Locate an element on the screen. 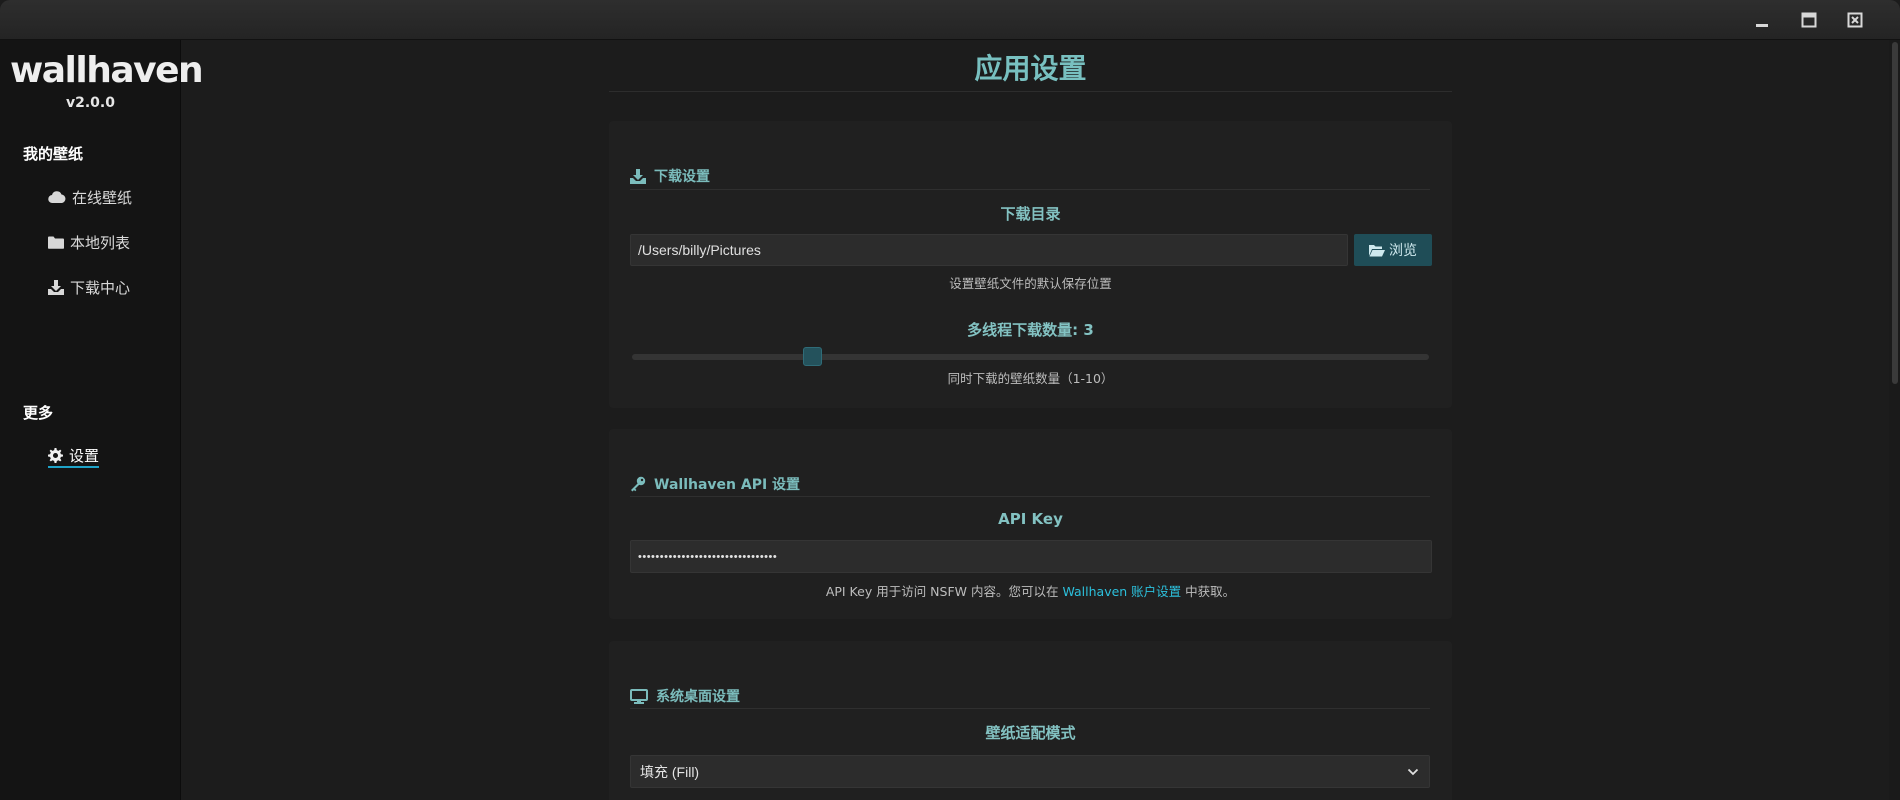  api-settings-heading: Wallhaven API 设置 is located at coordinates (715, 484).